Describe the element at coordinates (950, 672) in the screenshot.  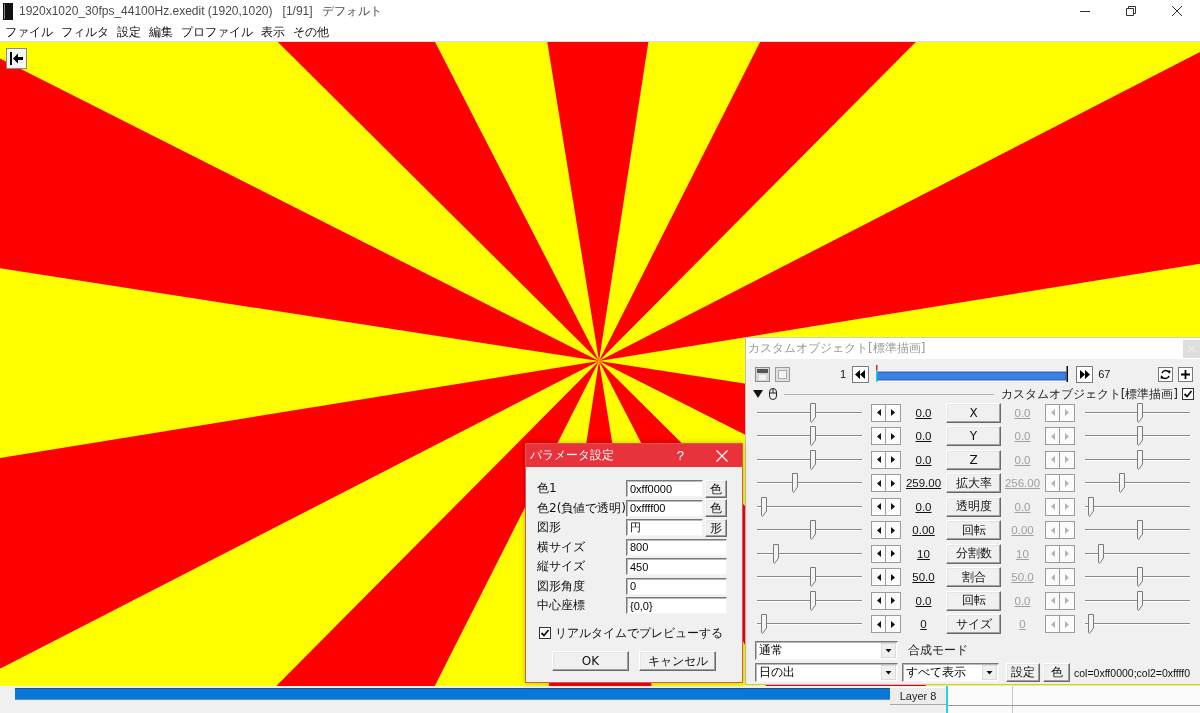
I see `display-dropdown: すべて表示` at that location.